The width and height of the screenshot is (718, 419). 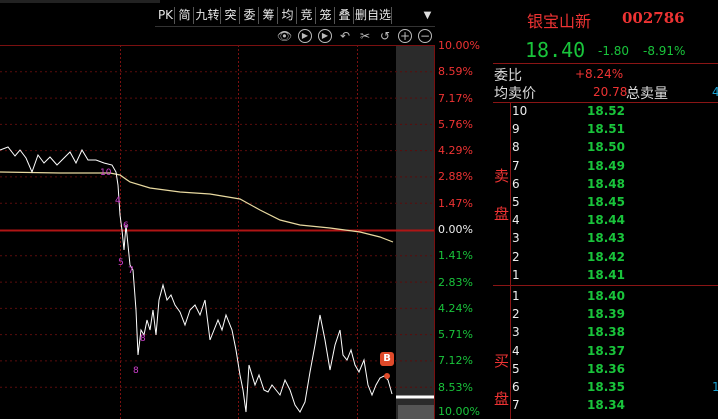 What do you see at coordinates (131, 271) in the screenshot?
I see `chart-marker: 7` at bounding box center [131, 271].